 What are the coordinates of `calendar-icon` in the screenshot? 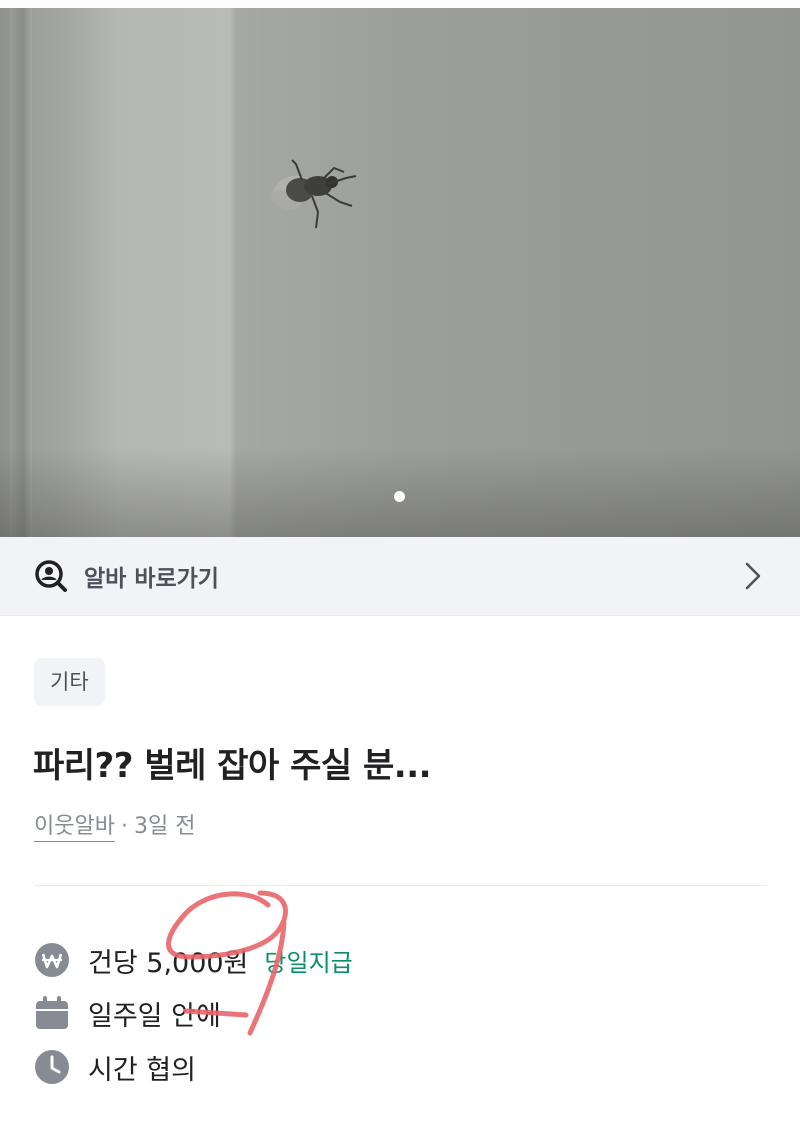 It's located at (52, 1012).